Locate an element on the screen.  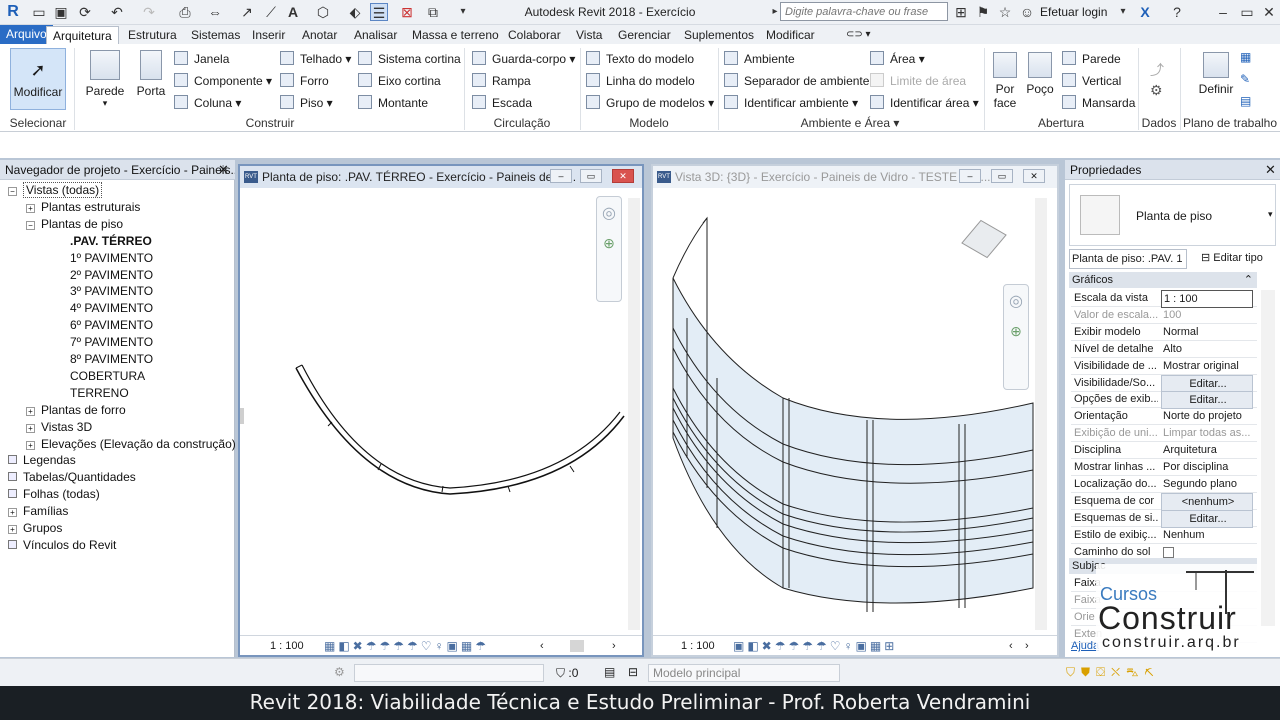
component-button: Componente ▾ is located at coordinates (223, 81).